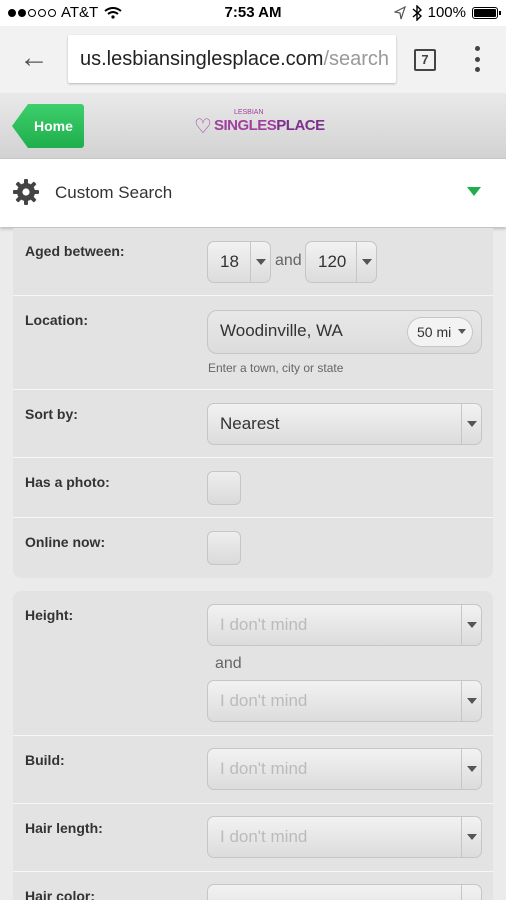  What do you see at coordinates (288, 260) in the screenshot?
I see `aged-between-joiner: and` at bounding box center [288, 260].